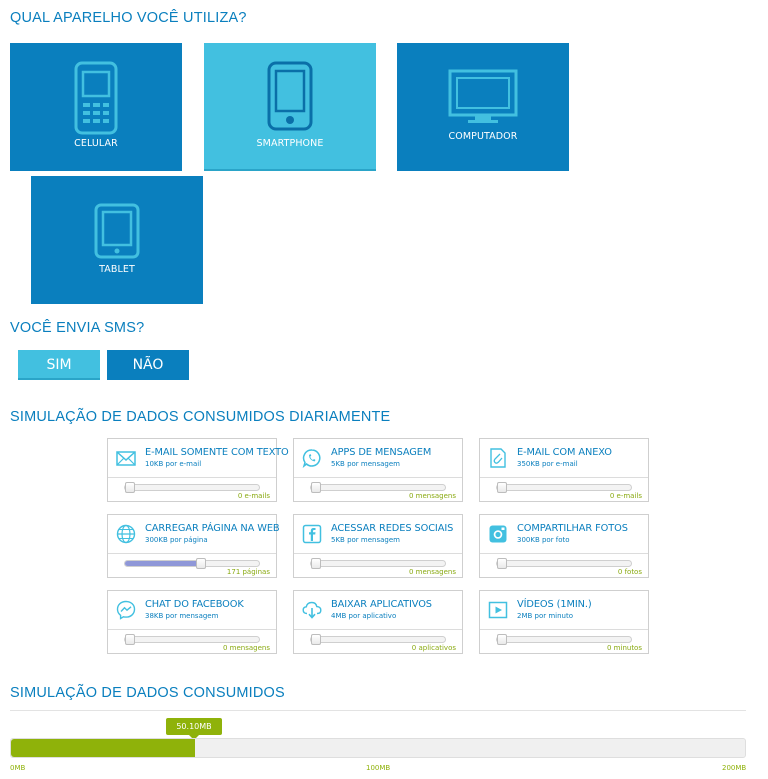 Image resolution: width=768 pixels, height=779 pixels. What do you see at coordinates (147, 693) in the screenshot?
I see `total-section-title: SIMULAÇÃO DE DADOS CONSUMIDOS` at bounding box center [147, 693].